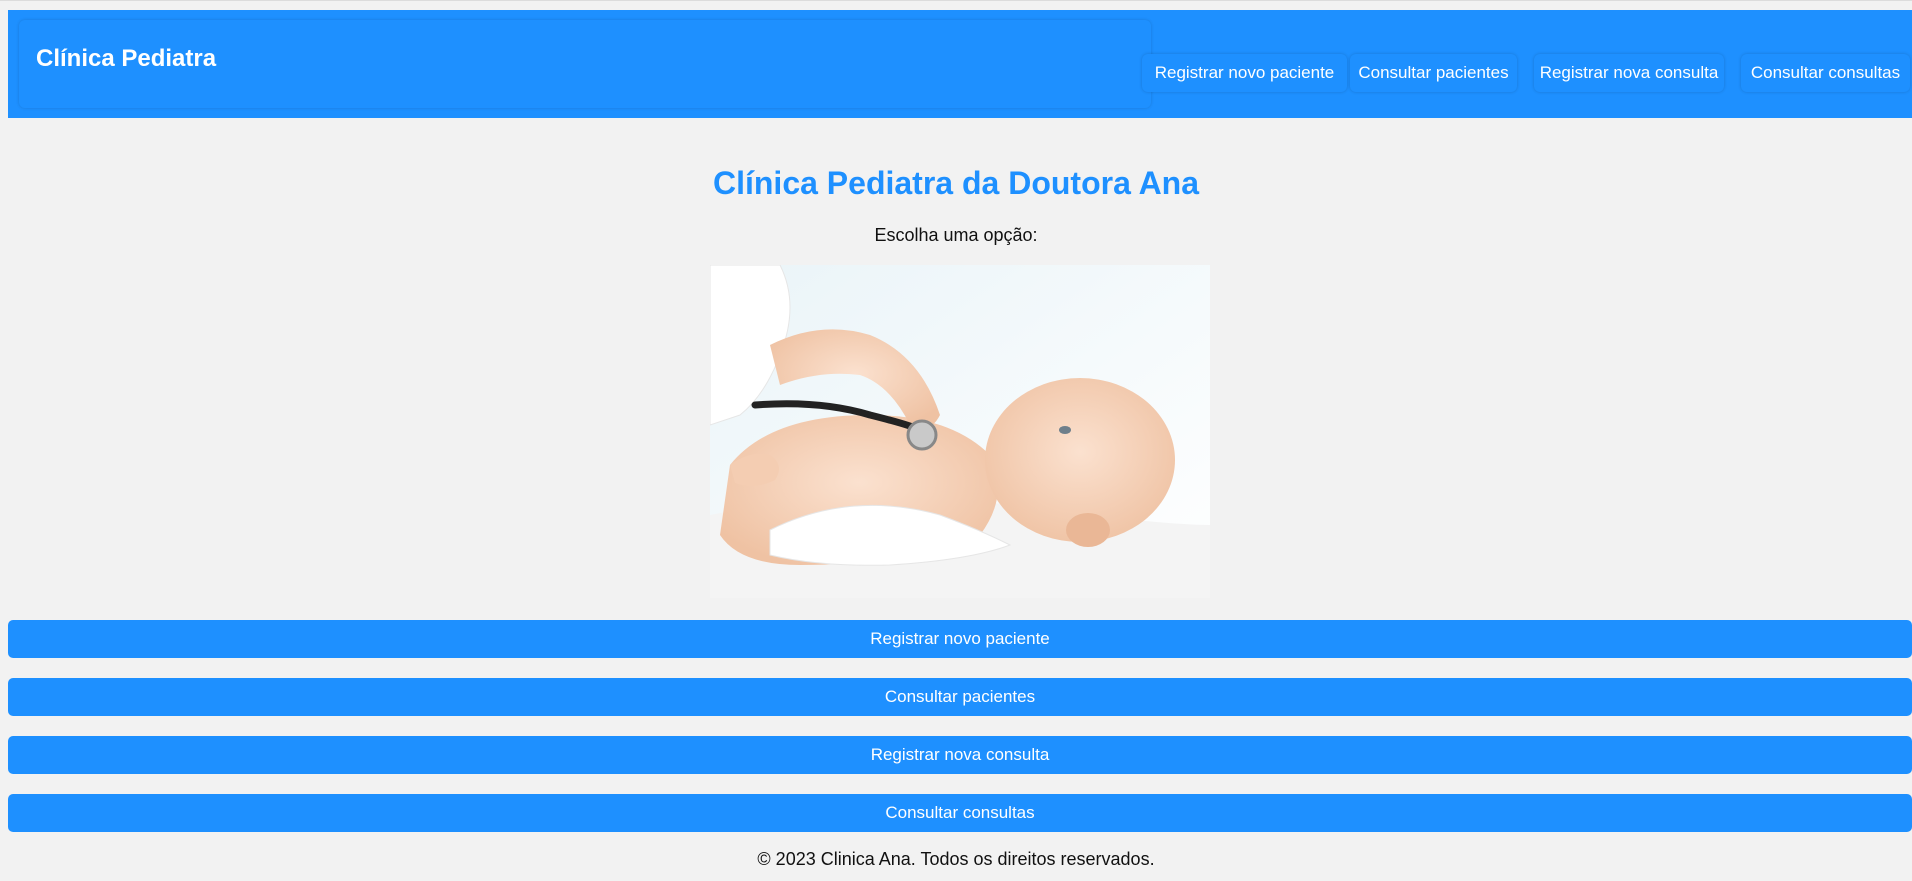  What do you see at coordinates (1244, 73) in the screenshot?
I see `nav-link-registrar-paciente: Registrar novo paciente` at bounding box center [1244, 73].